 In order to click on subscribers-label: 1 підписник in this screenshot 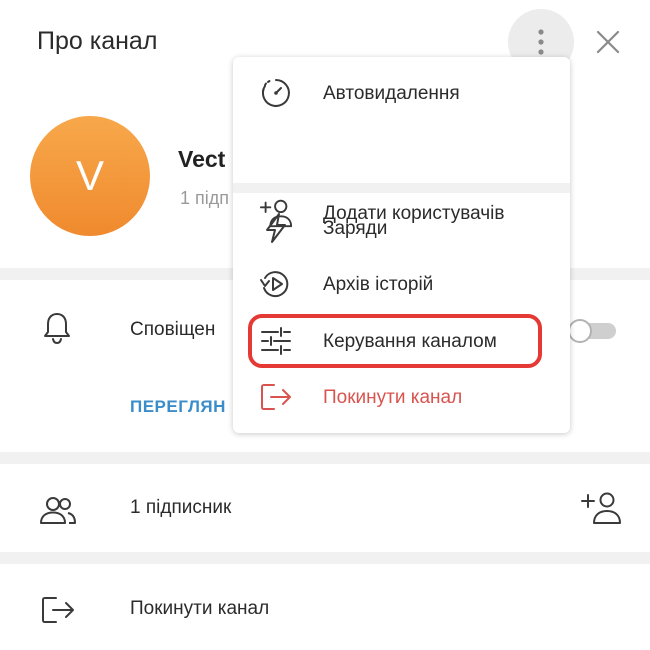, I will do `click(181, 507)`.